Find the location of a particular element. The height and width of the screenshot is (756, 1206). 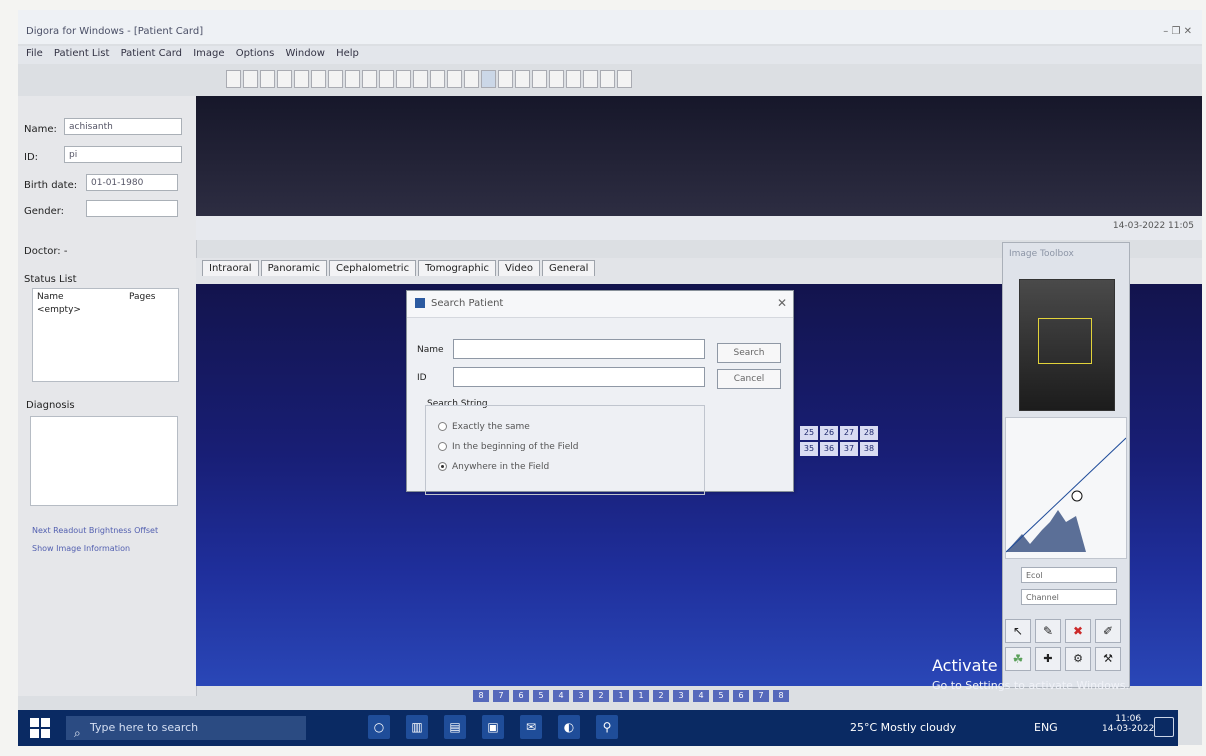

restore-button: ❐ is located at coordinates (1175, 31).